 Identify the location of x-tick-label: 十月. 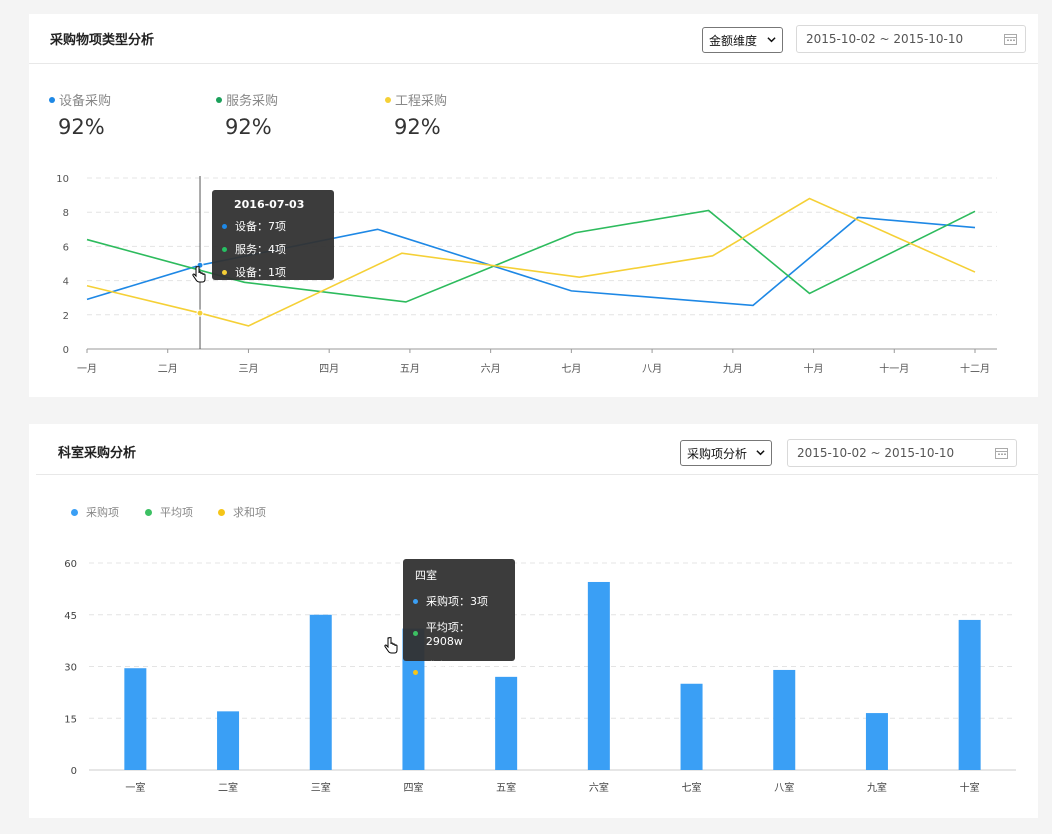
(814, 368).